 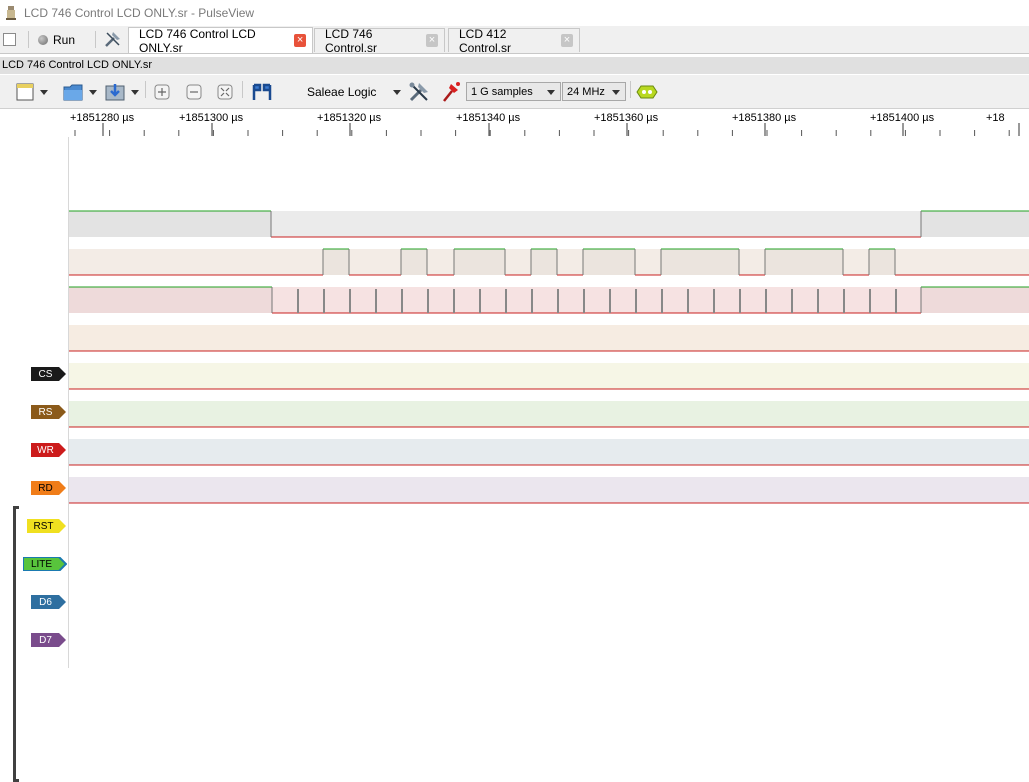 I want to click on device-config-button, so click(x=419, y=92).